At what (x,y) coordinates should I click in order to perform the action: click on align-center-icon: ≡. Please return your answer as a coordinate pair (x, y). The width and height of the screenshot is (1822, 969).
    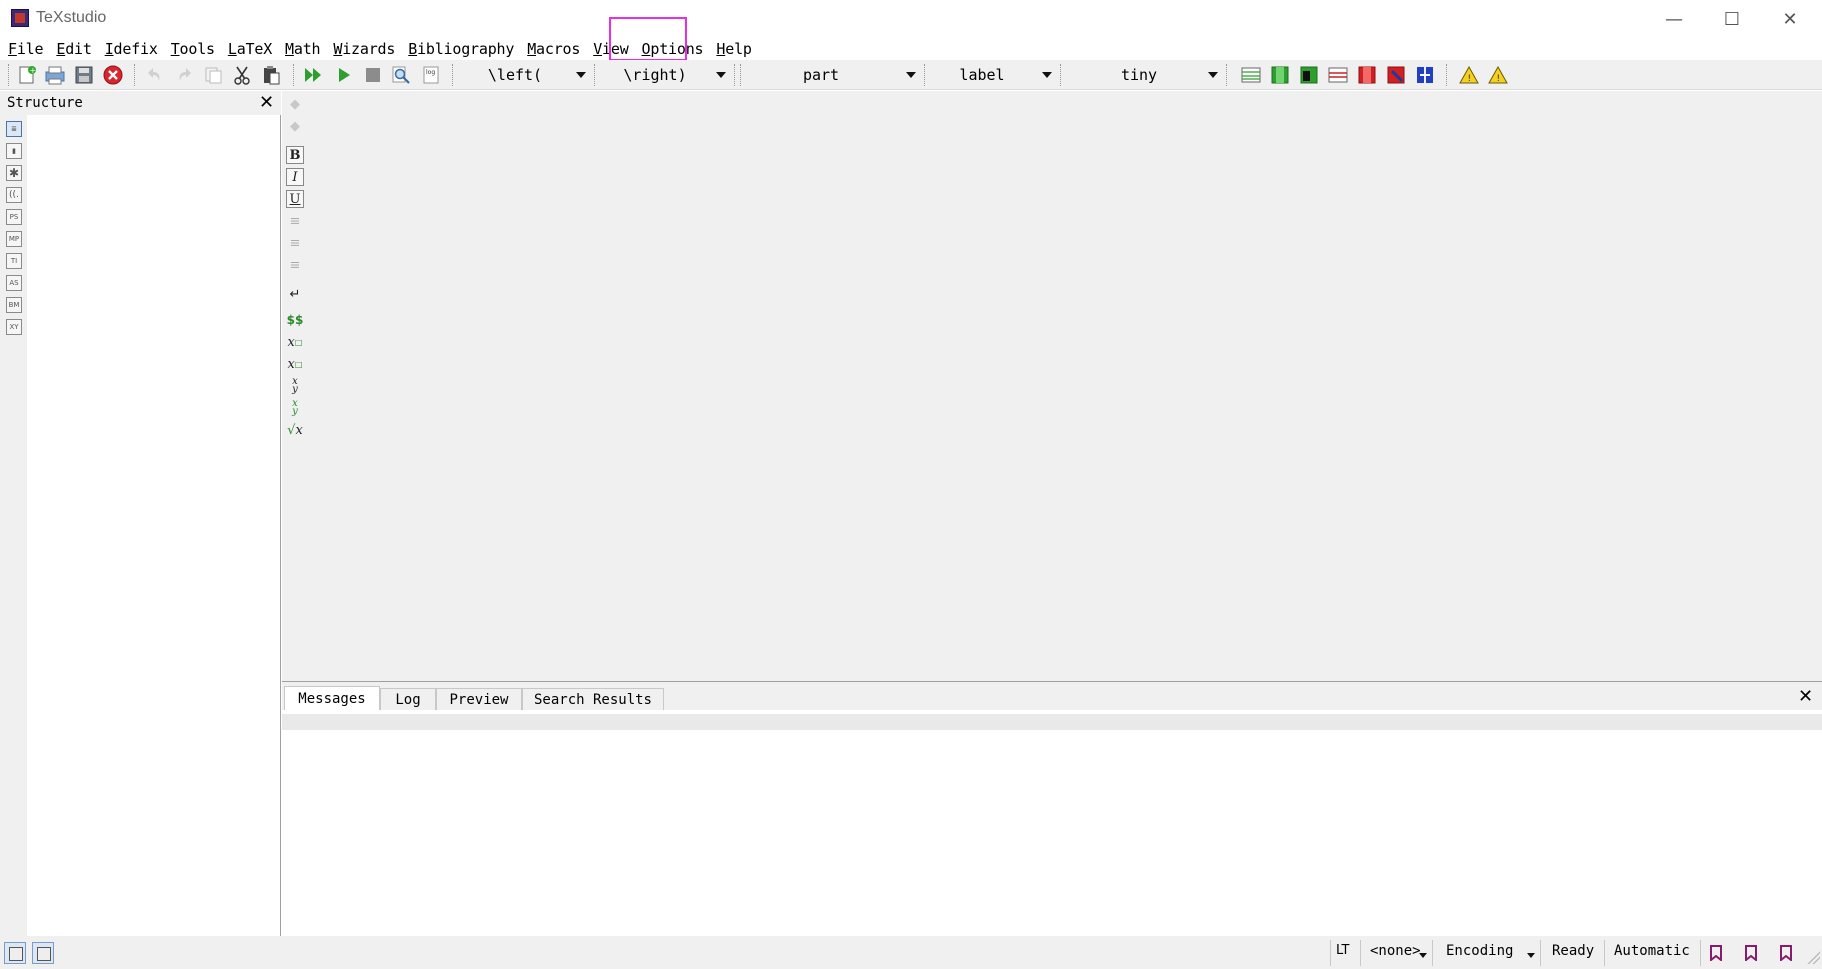
    Looking at the image, I should click on (295, 243).